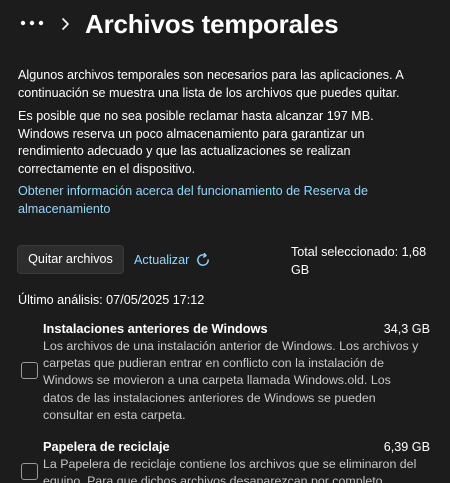  I want to click on page-title: Archivos temporales, so click(212, 24).